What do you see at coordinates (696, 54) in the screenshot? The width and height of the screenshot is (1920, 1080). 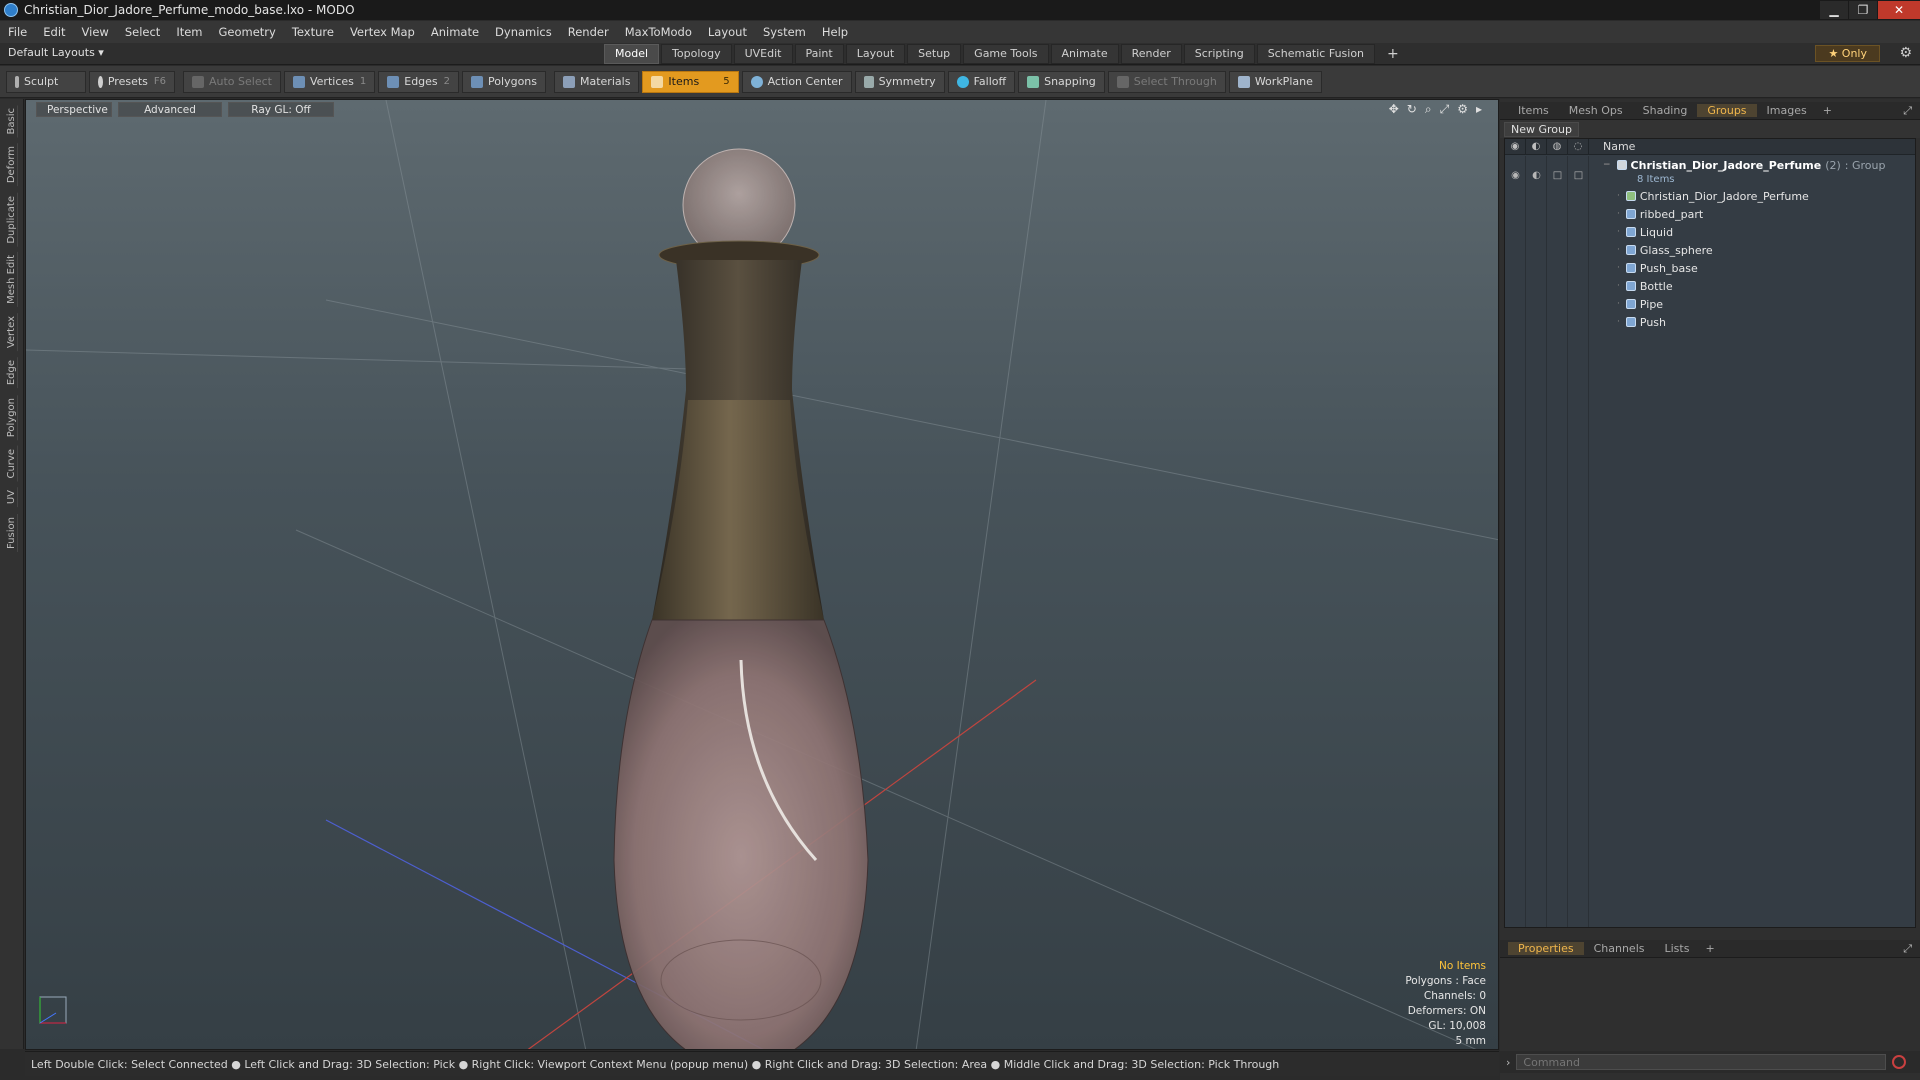 I see `tab-topology: Topology` at bounding box center [696, 54].